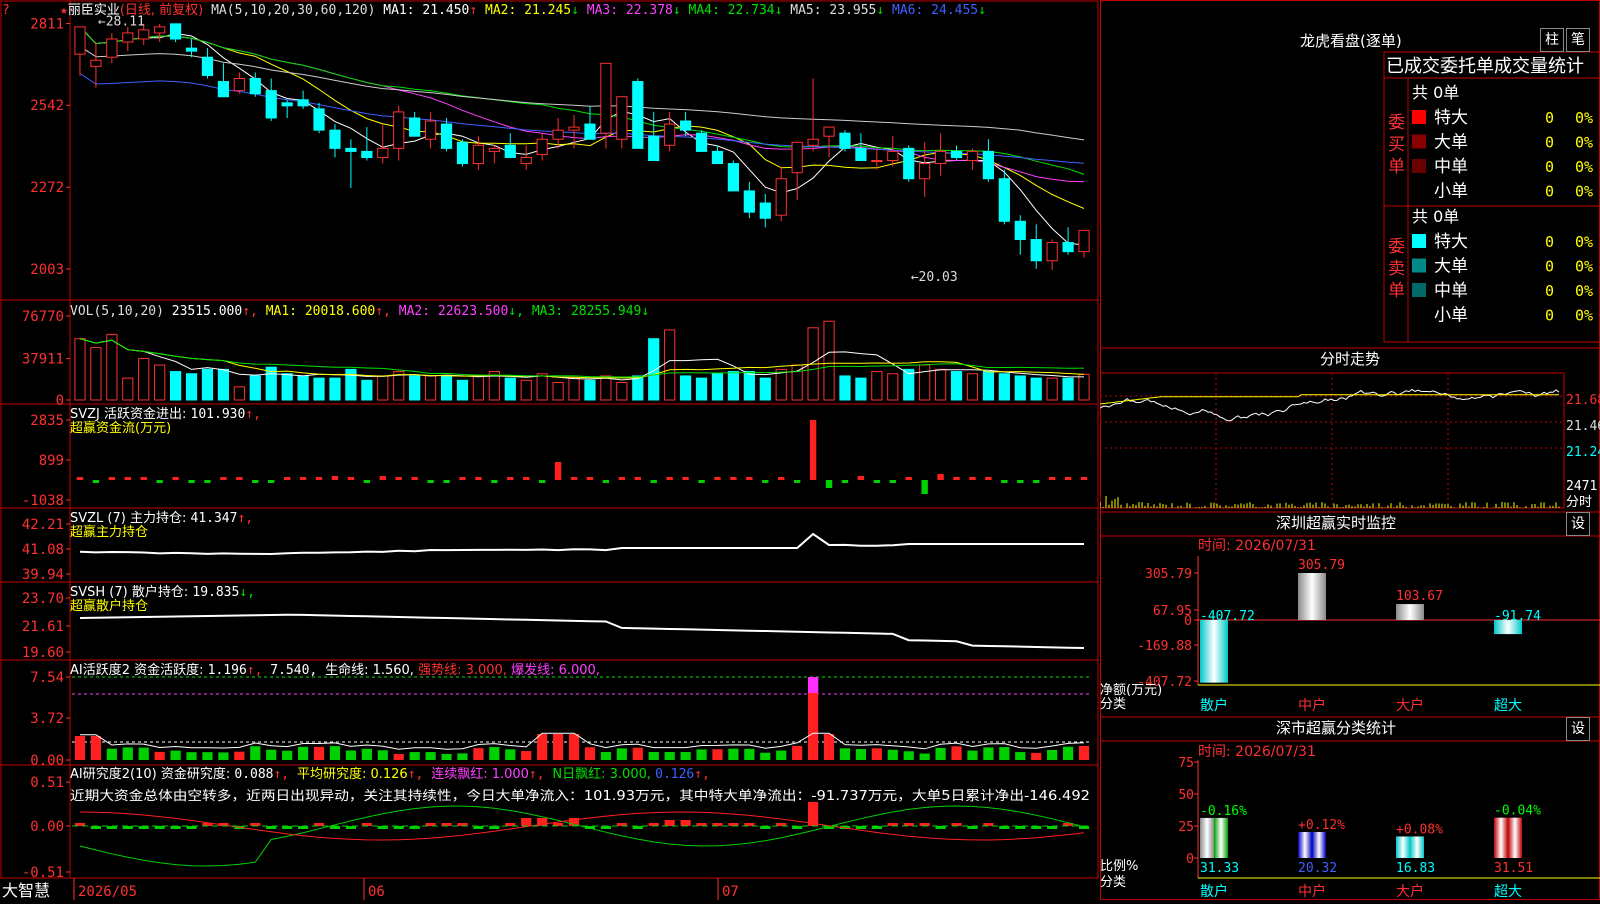 This screenshot has width=1600, height=904. Describe the element at coordinates (43, 501) in the screenshot. I see `sub-tick-label: -1038` at that location.